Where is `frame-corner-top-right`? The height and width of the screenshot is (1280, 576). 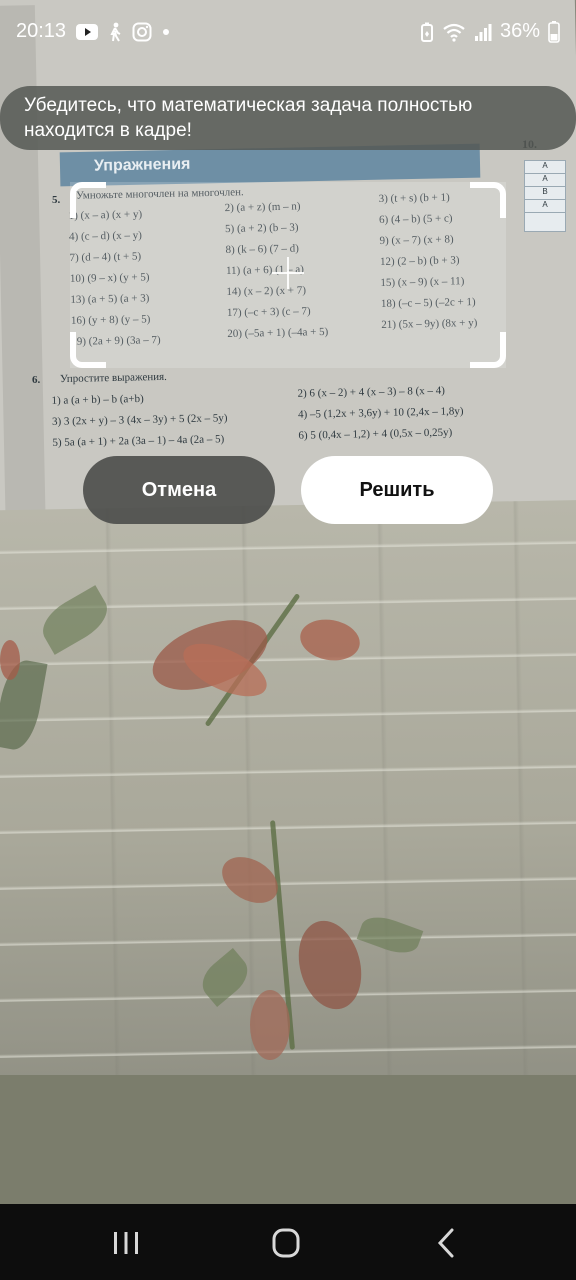
frame-corner-top-right is located at coordinates (488, 200).